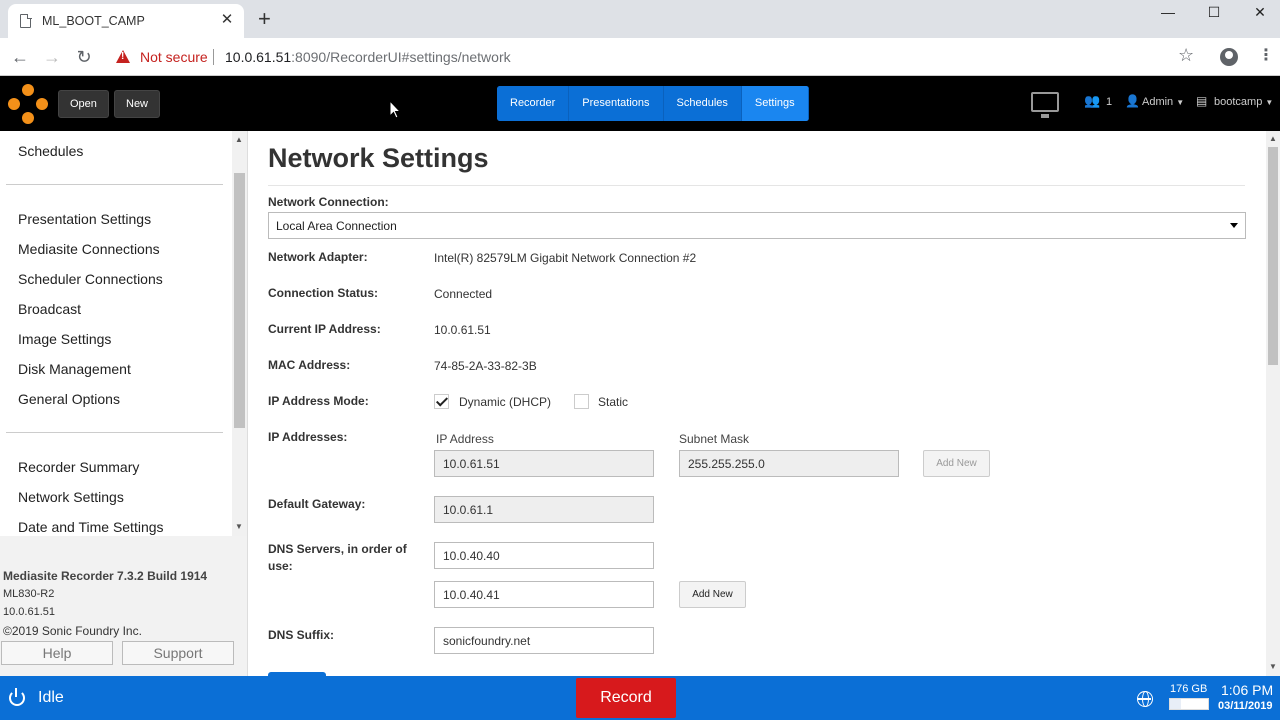 The image size is (1280, 720). Describe the element at coordinates (71, 497) in the screenshot. I see `sidebar-item-network-settings: Network Settings` at that location.